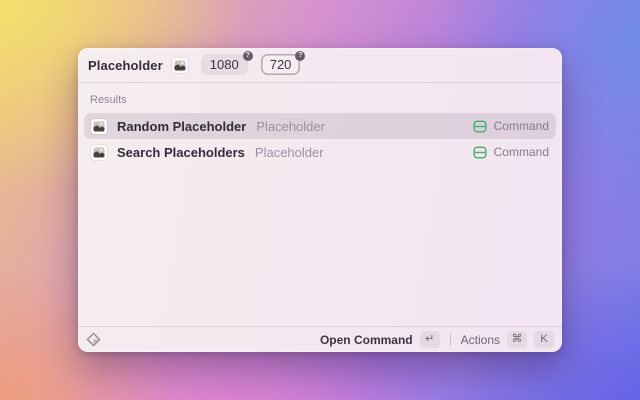  What do you see at coordinates (283, 63) in the screenshot?
I see `argument-height: 720 ?` at bounding box center [283, 63].